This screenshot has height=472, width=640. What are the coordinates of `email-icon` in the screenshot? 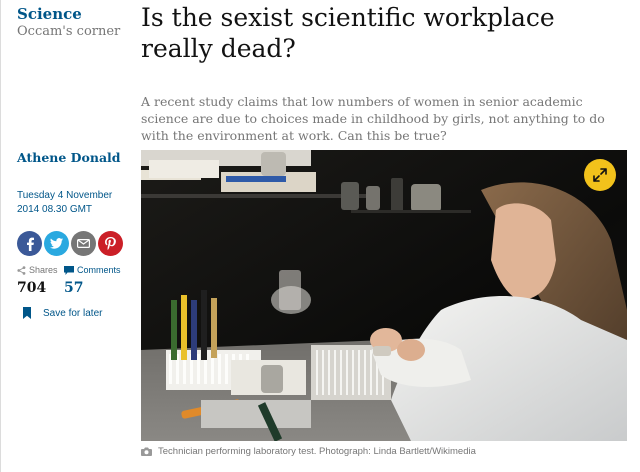 It's located at (83, 243).